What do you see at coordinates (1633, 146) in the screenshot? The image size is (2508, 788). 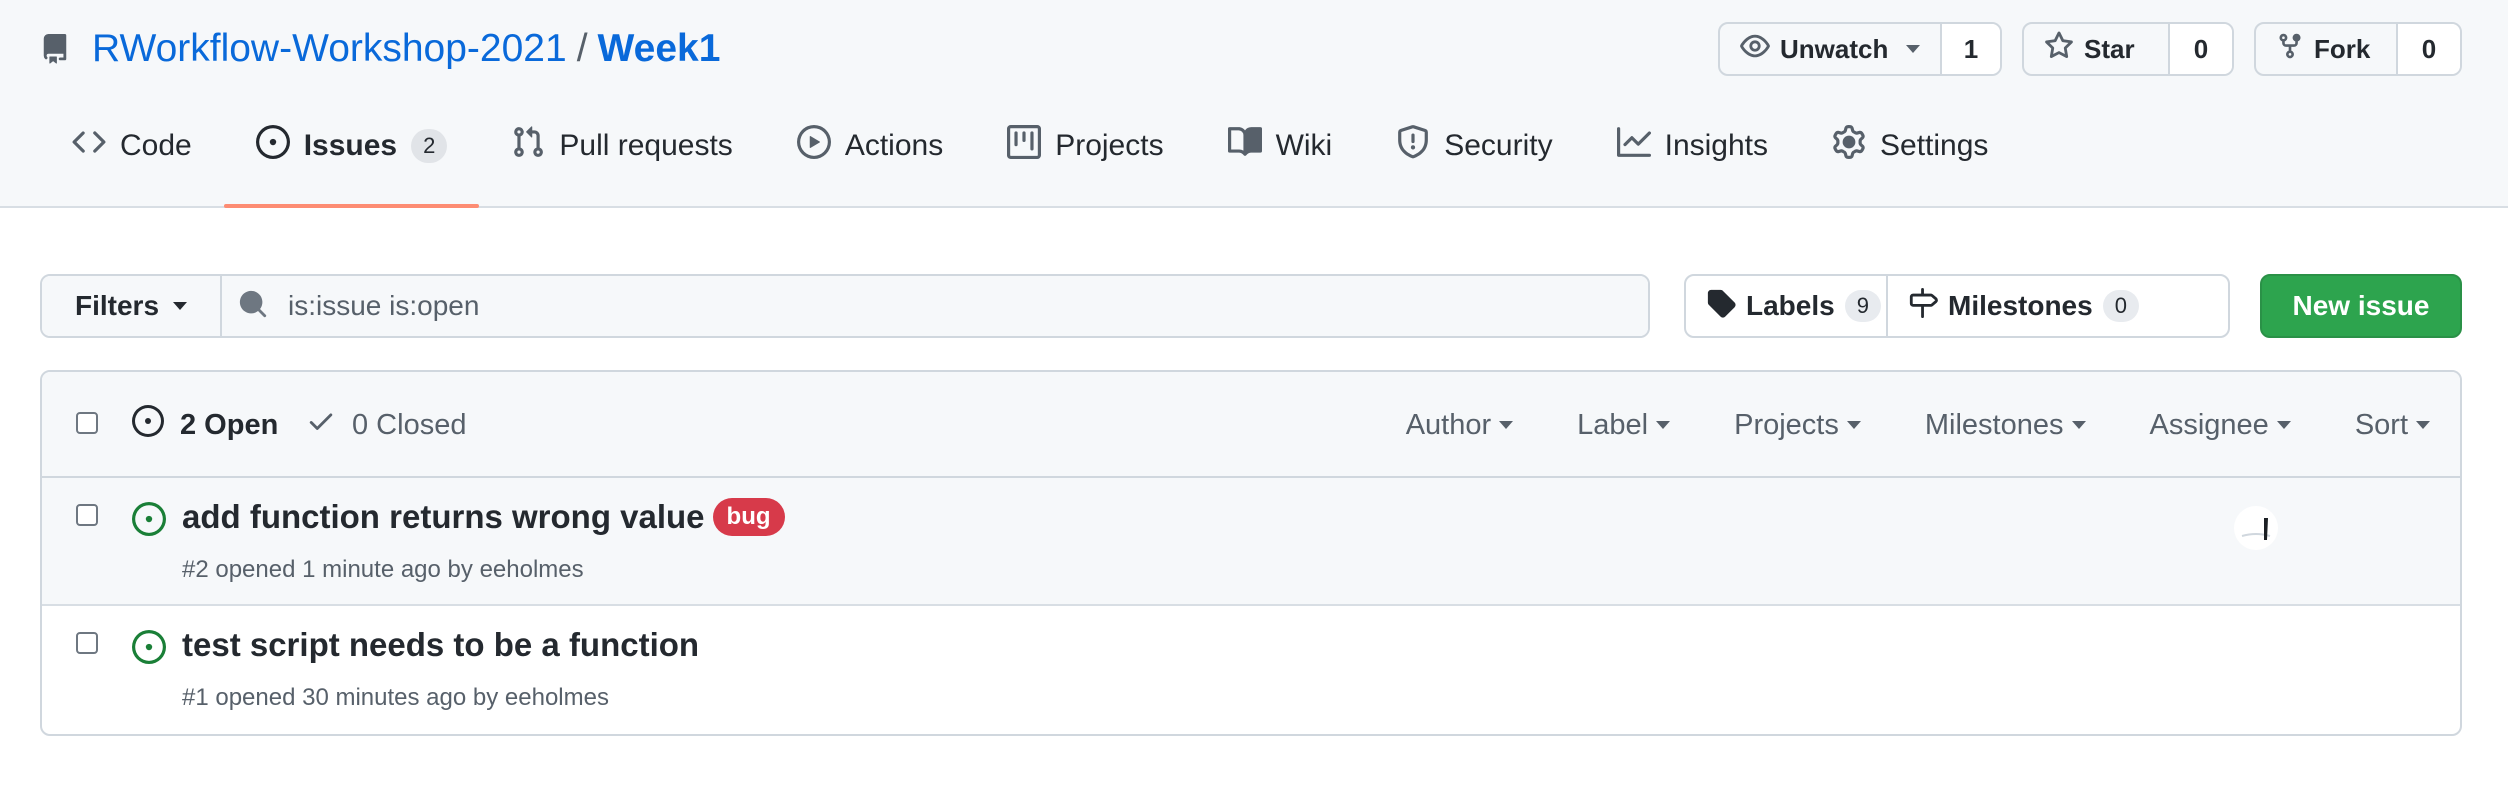 I see `graph-icon` at bounding box center [1633, 146].